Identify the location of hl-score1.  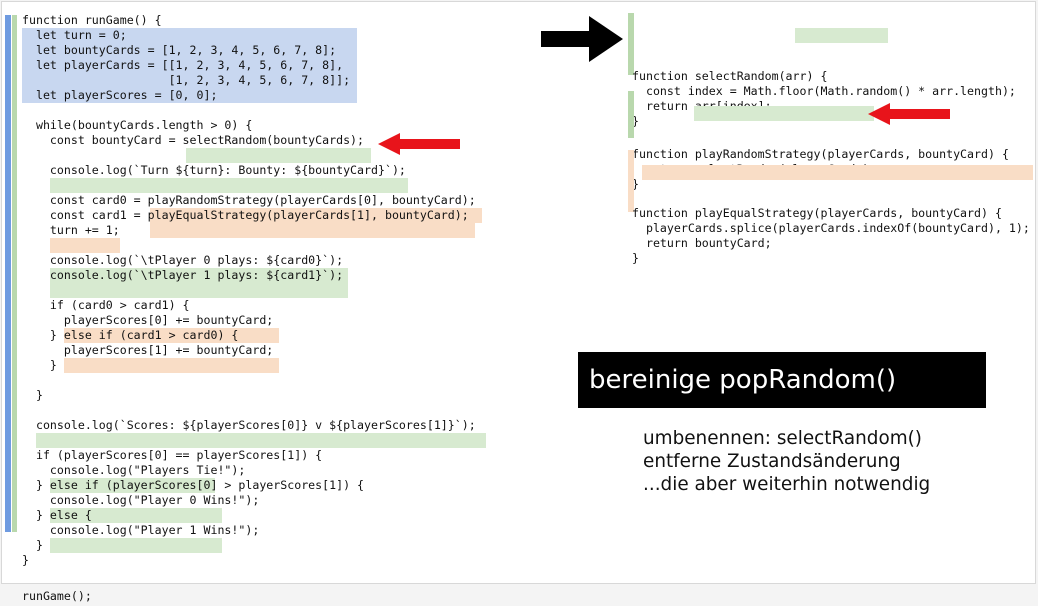
(171, 365).